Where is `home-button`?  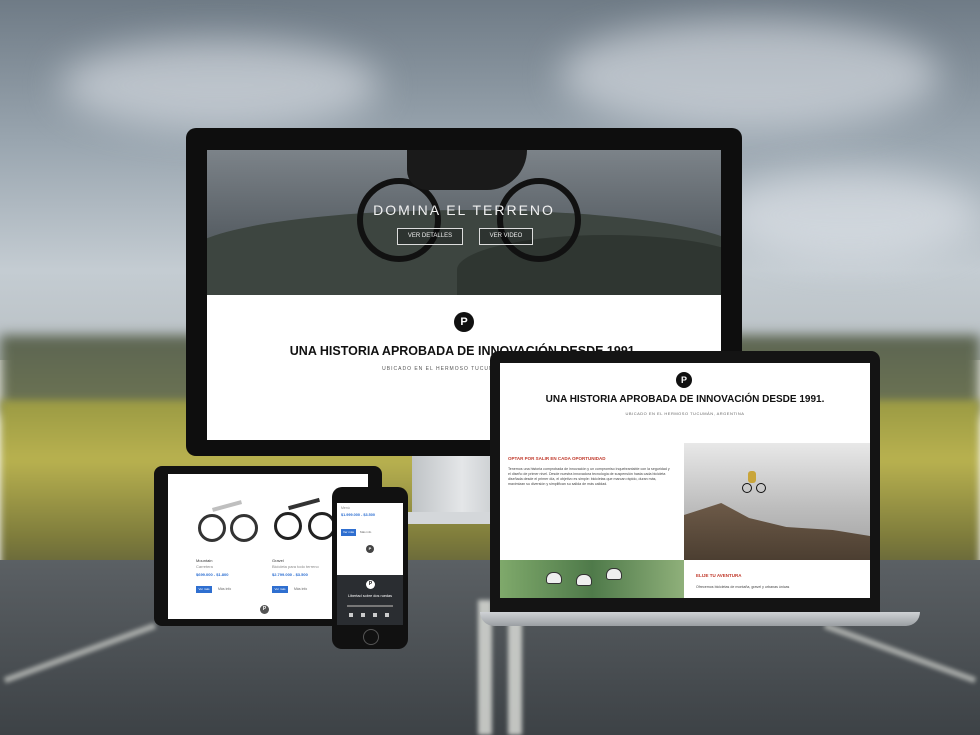
home-button is located at coordinates (371, 637).